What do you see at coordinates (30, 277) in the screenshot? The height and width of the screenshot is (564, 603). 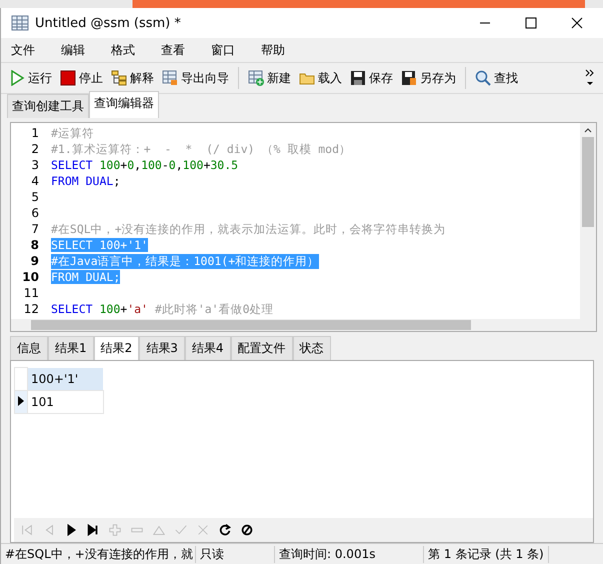 I see `line-number: 10` at bounding box center [30, 277].